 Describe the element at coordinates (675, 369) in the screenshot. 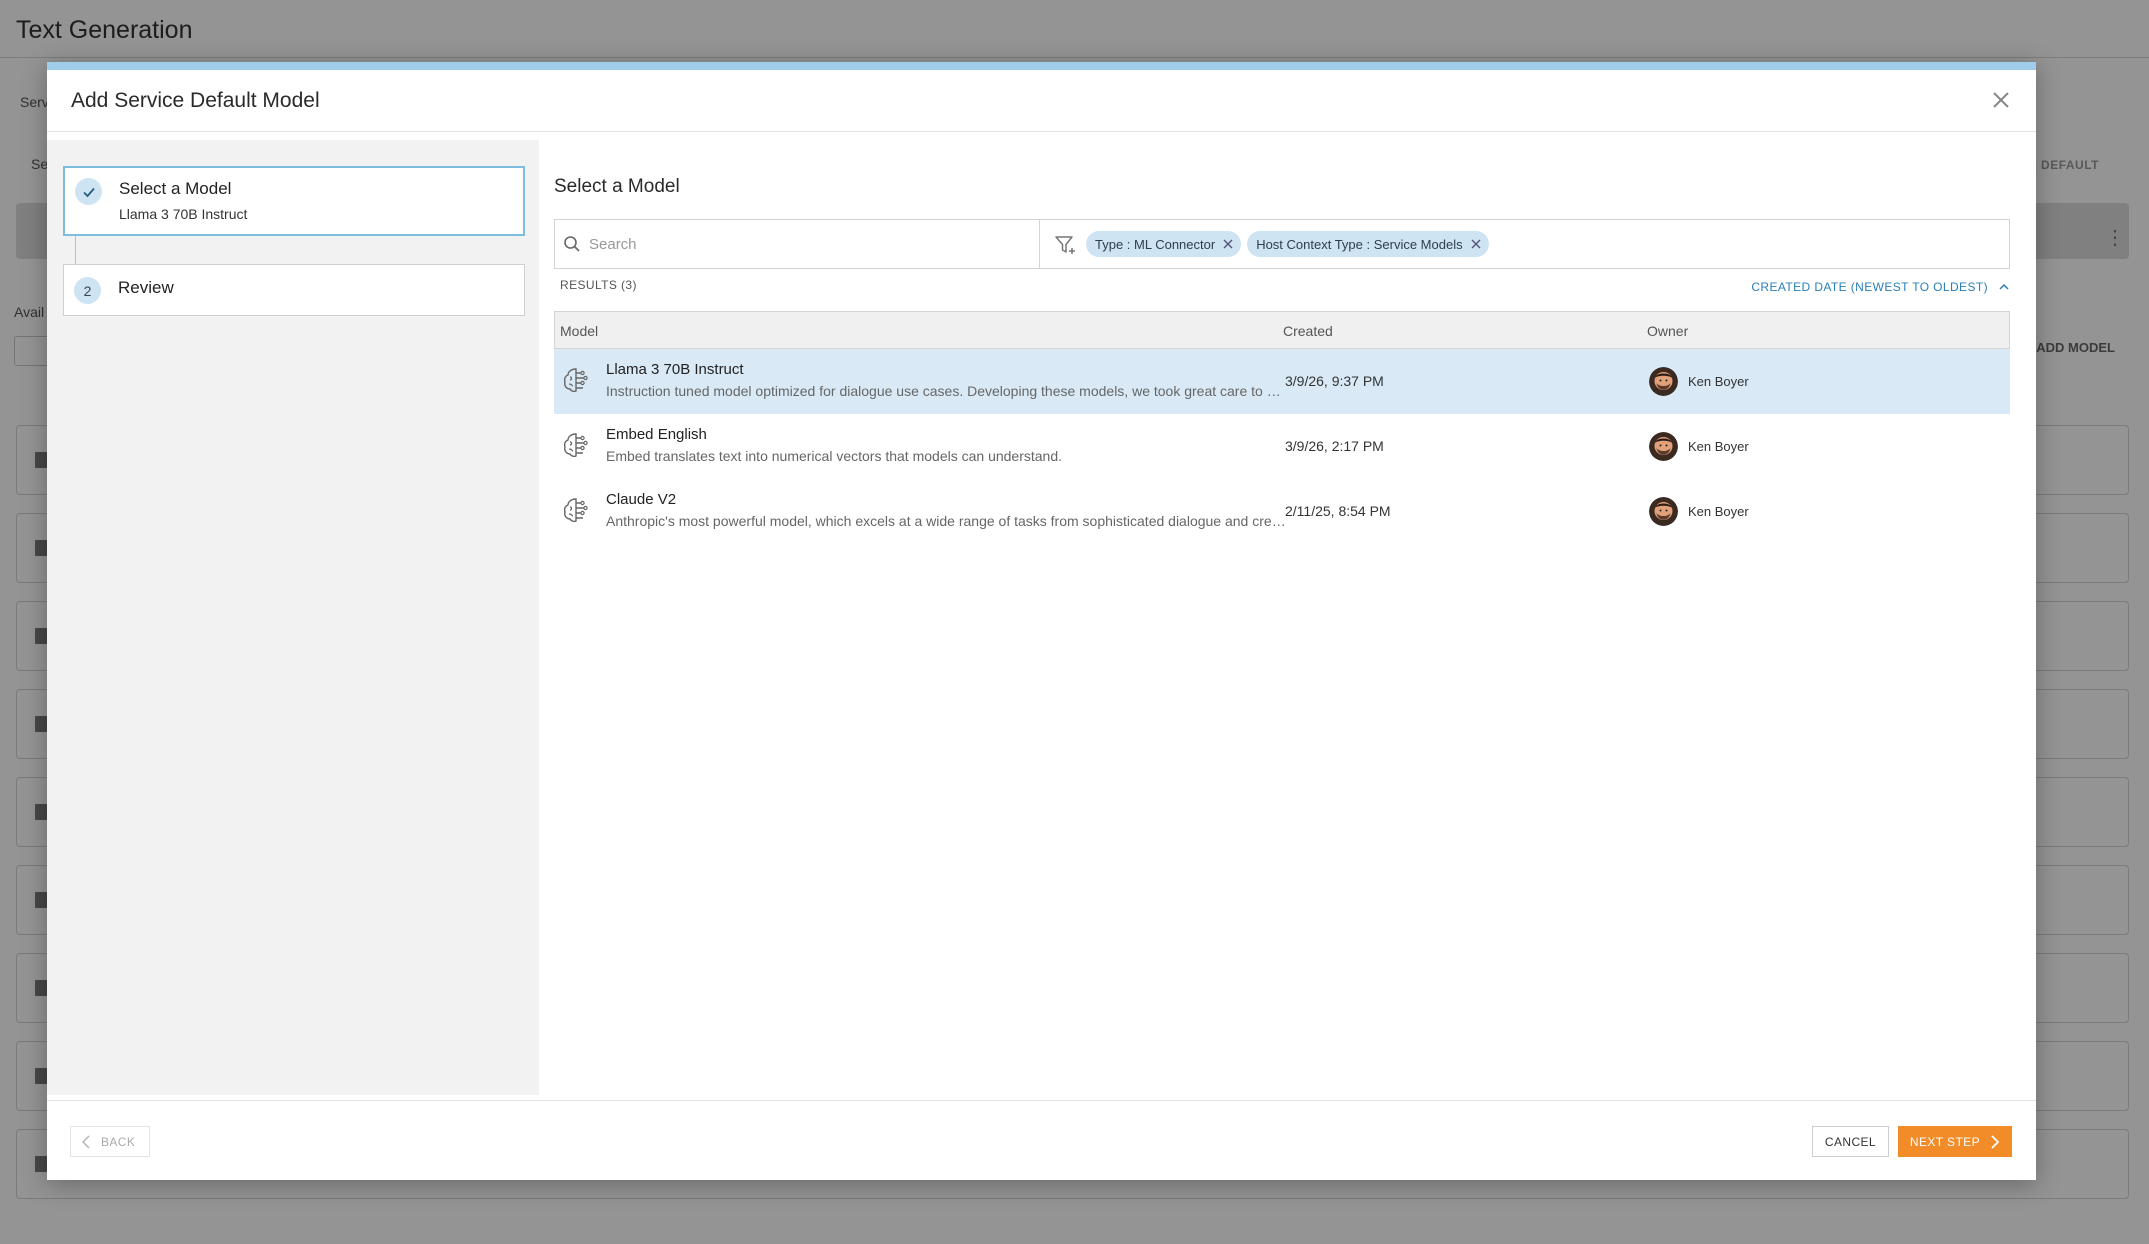

I see `model-name: Llama 3 70B Instruct` at that location.